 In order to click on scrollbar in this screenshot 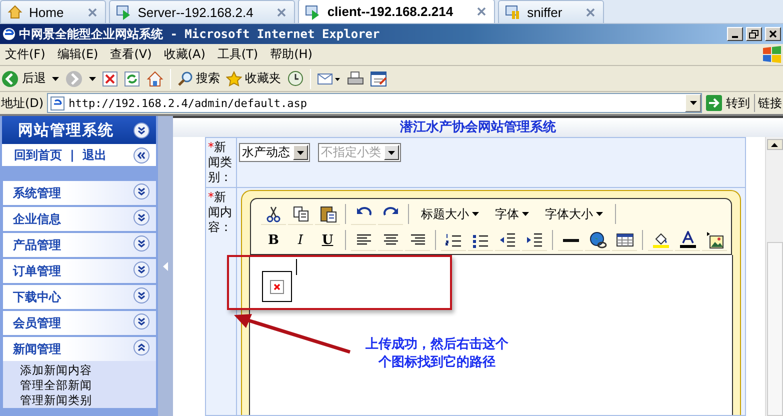, I will do `click(774, 276)`.